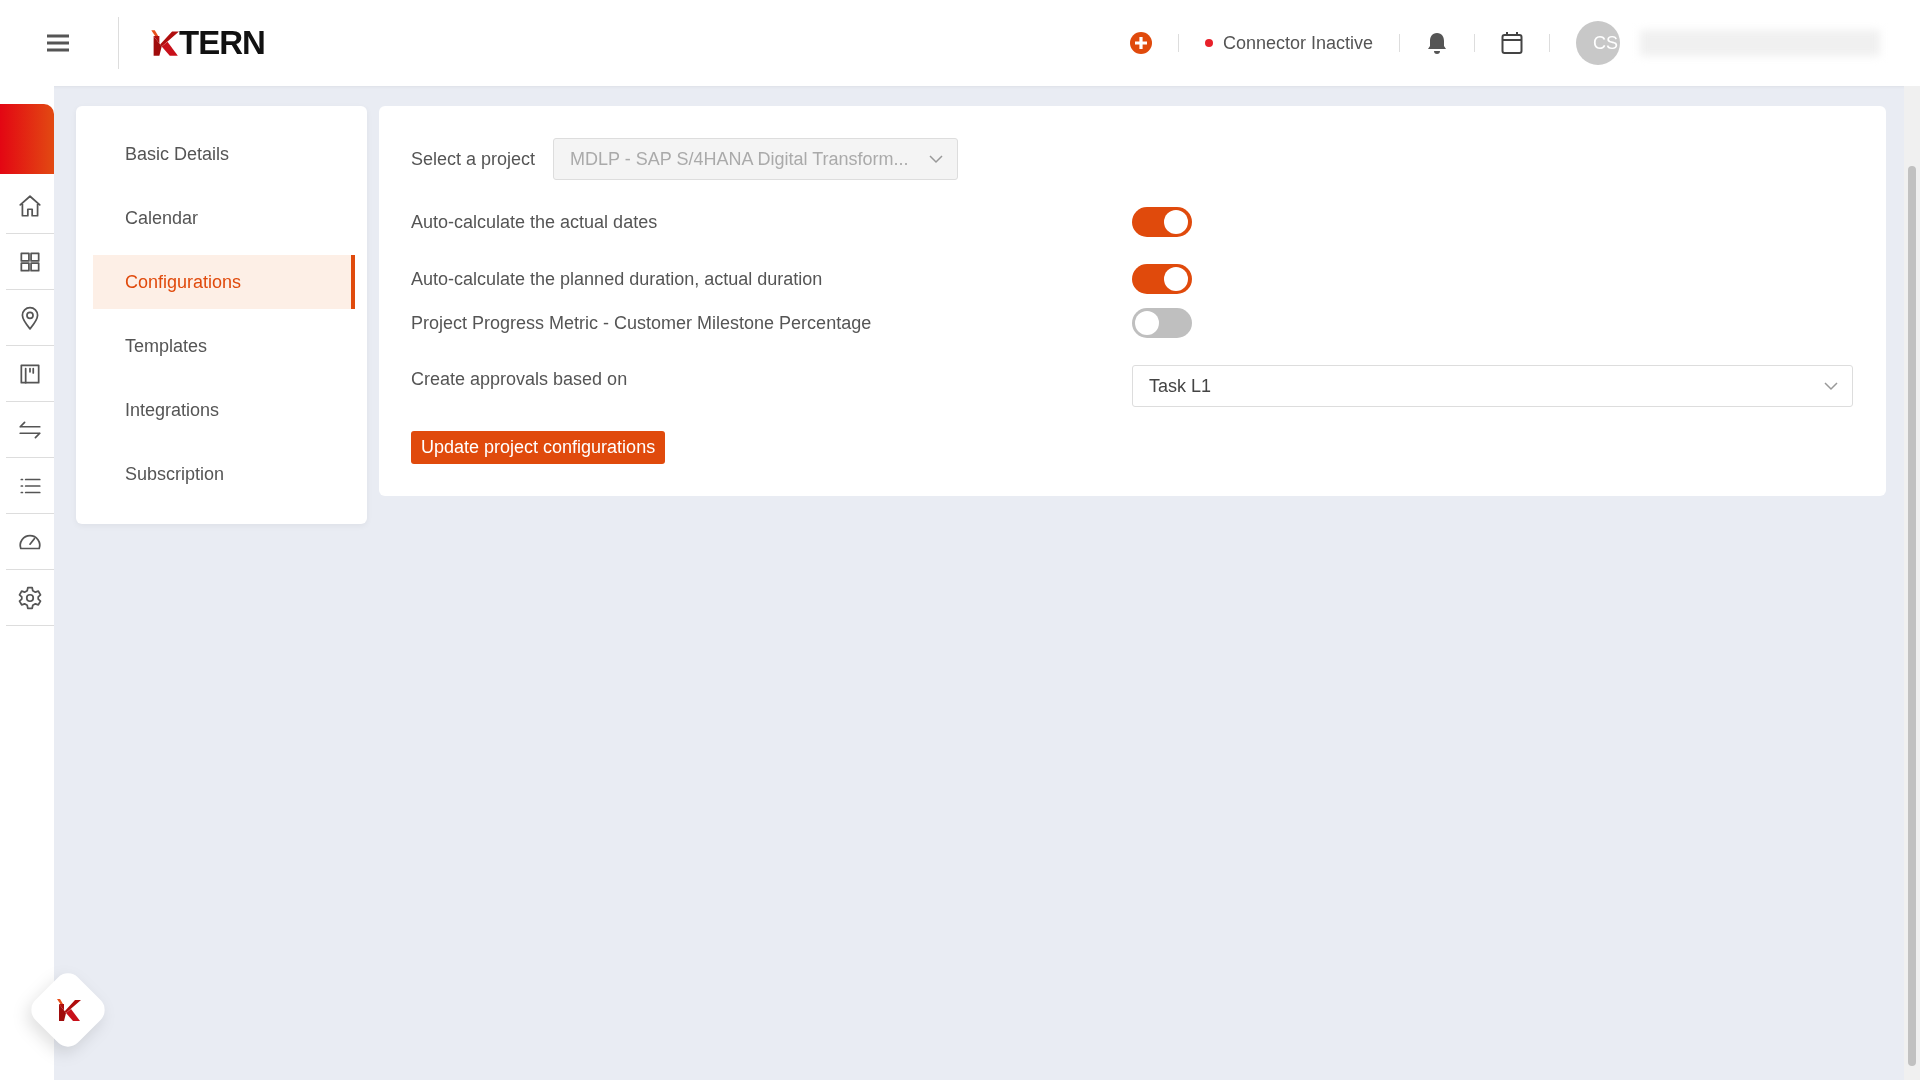  I want to click on logo-text: TERN, so click(222, 43).